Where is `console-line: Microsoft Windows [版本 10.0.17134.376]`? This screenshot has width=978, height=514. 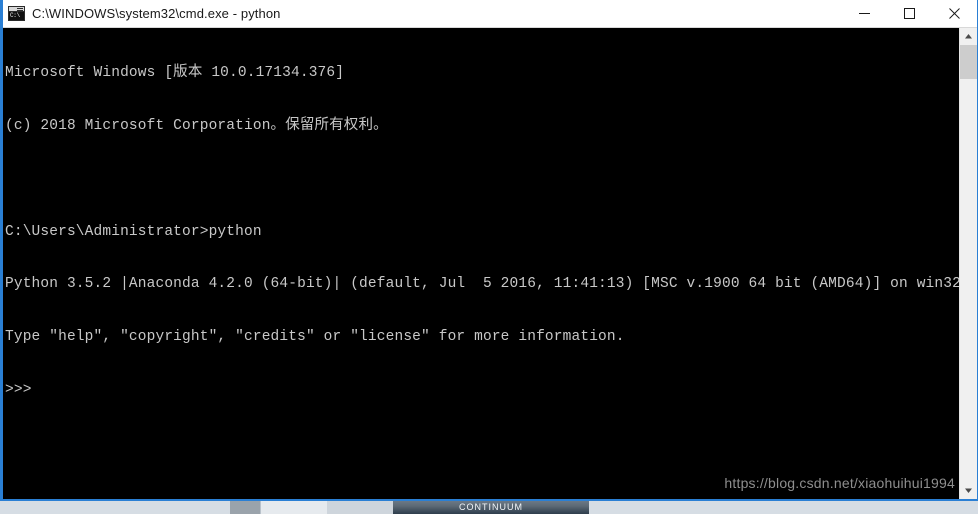
console-line: Microsoft Windows [版本 10.0.17134.376] is located at coordinates (175, 73).